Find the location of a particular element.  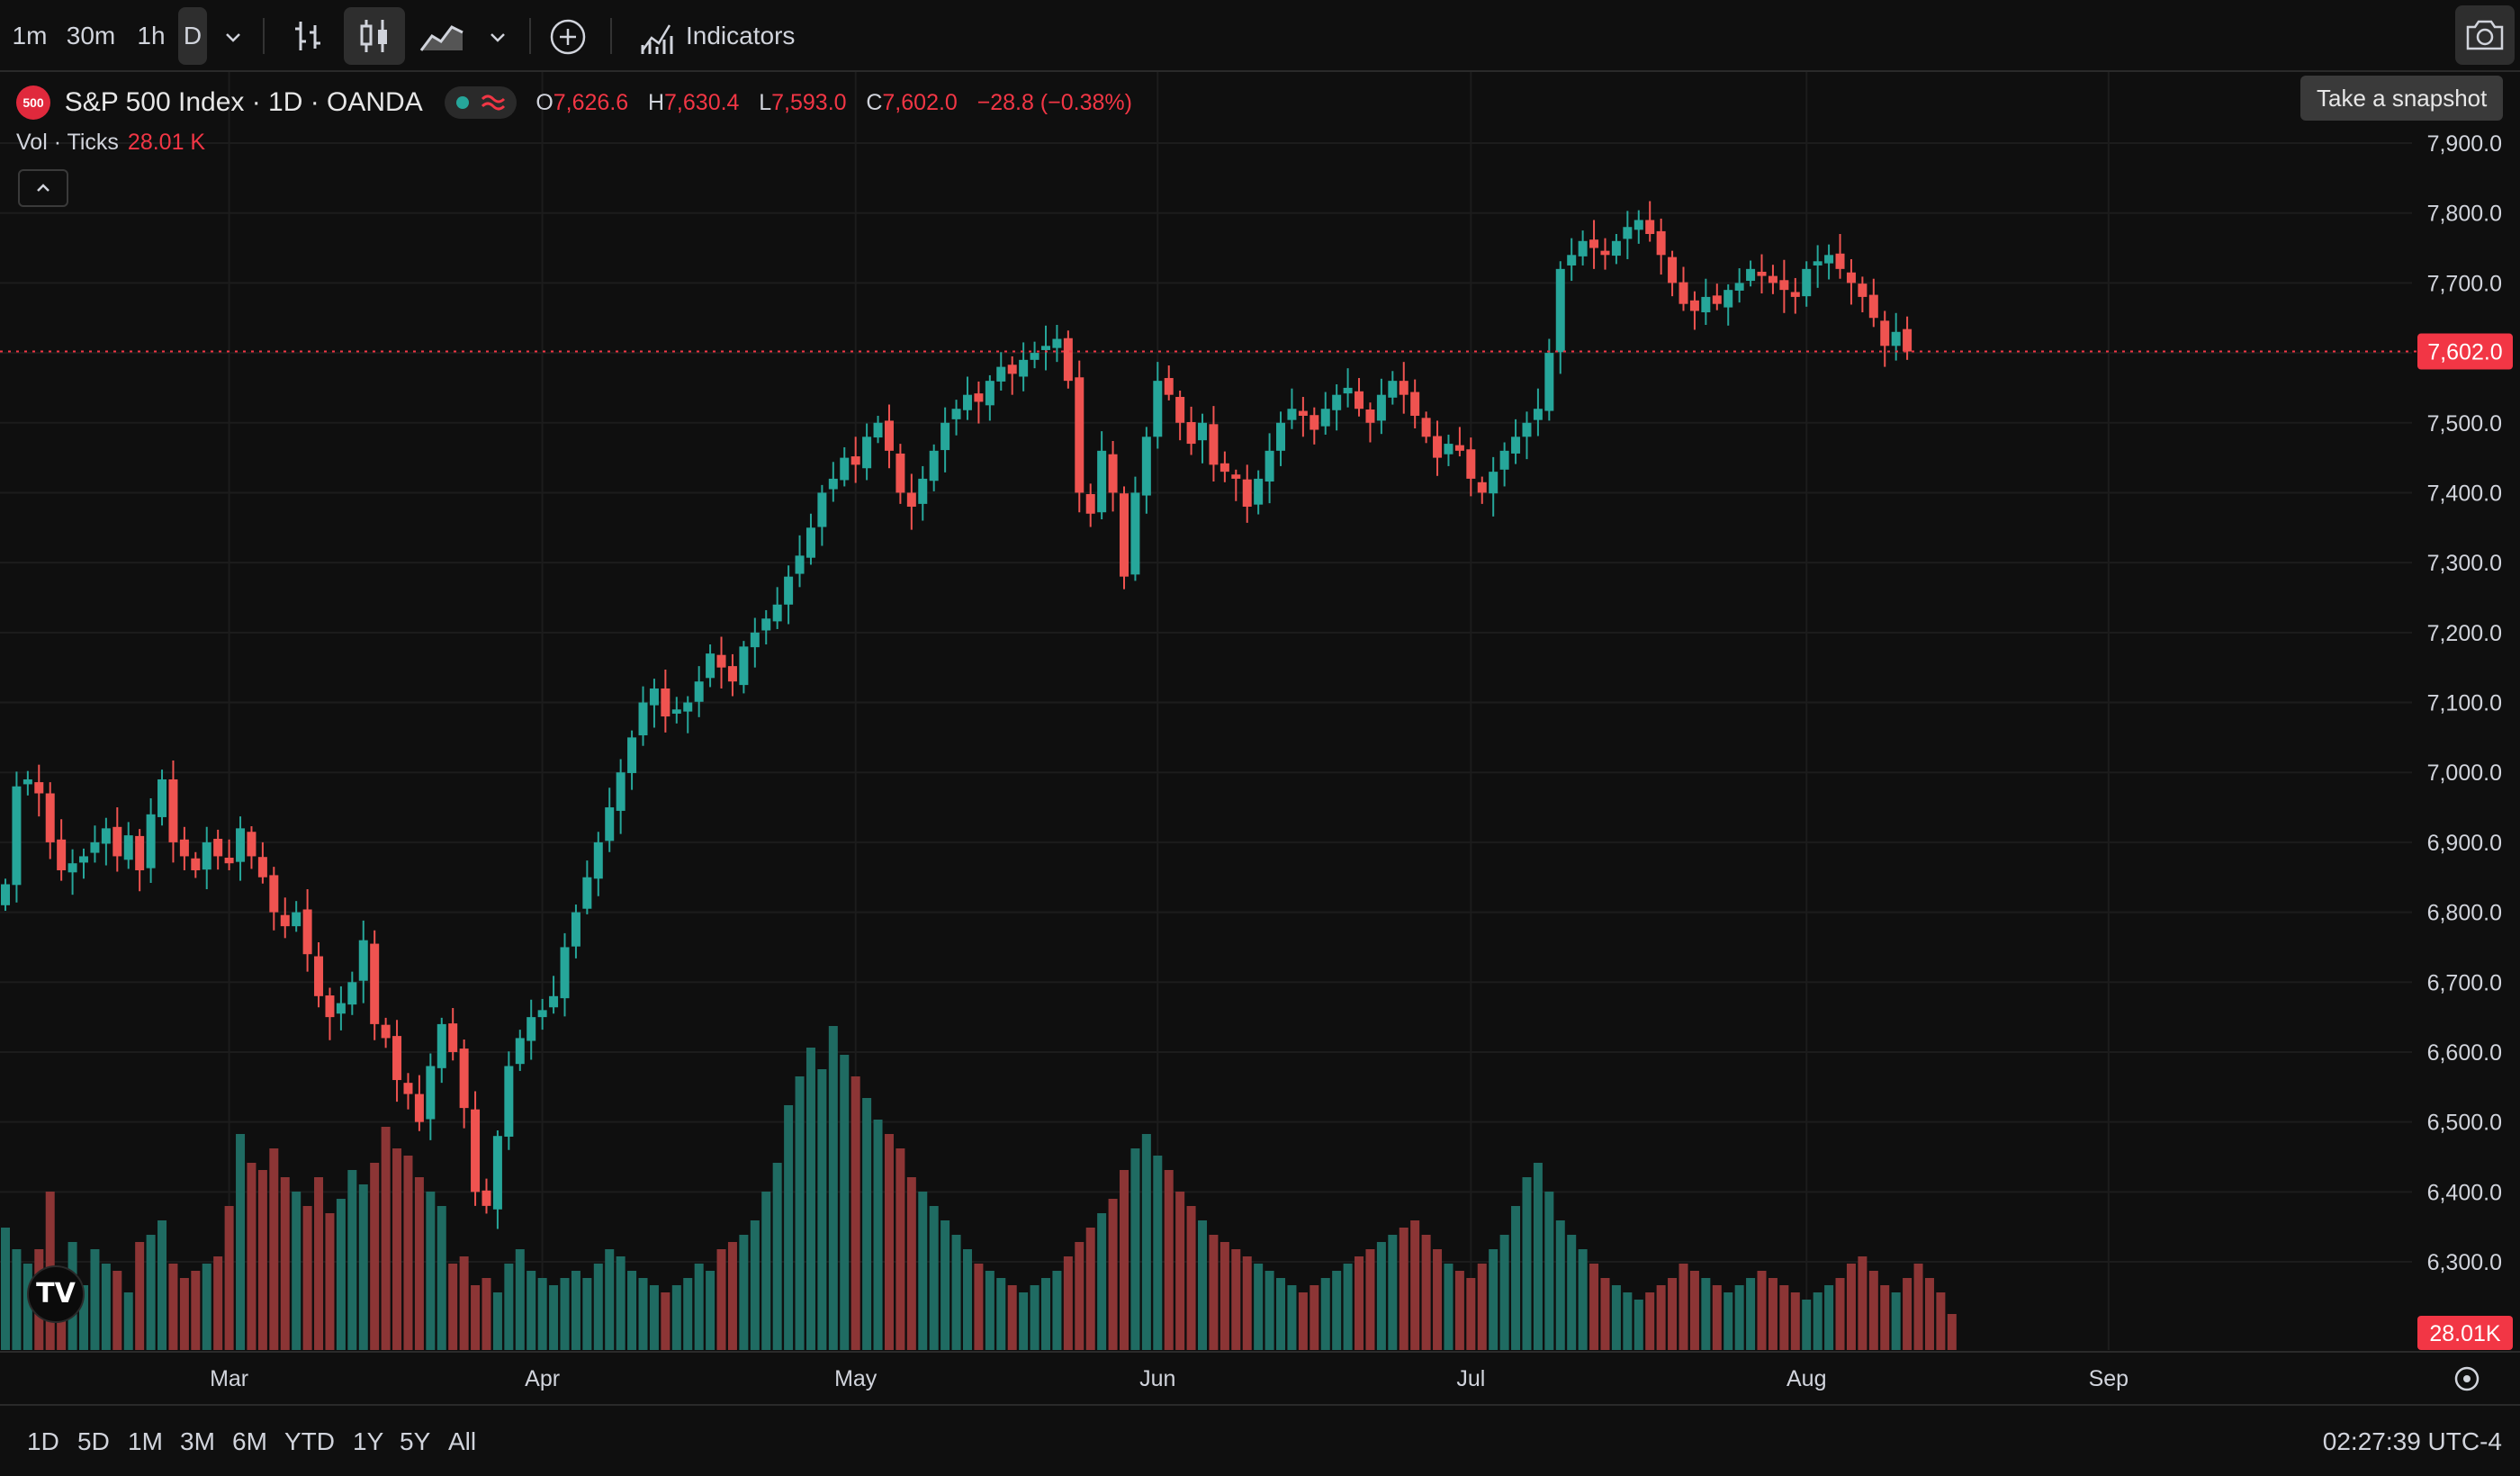

add-symbol-icon is located at coordinates (568, 37).